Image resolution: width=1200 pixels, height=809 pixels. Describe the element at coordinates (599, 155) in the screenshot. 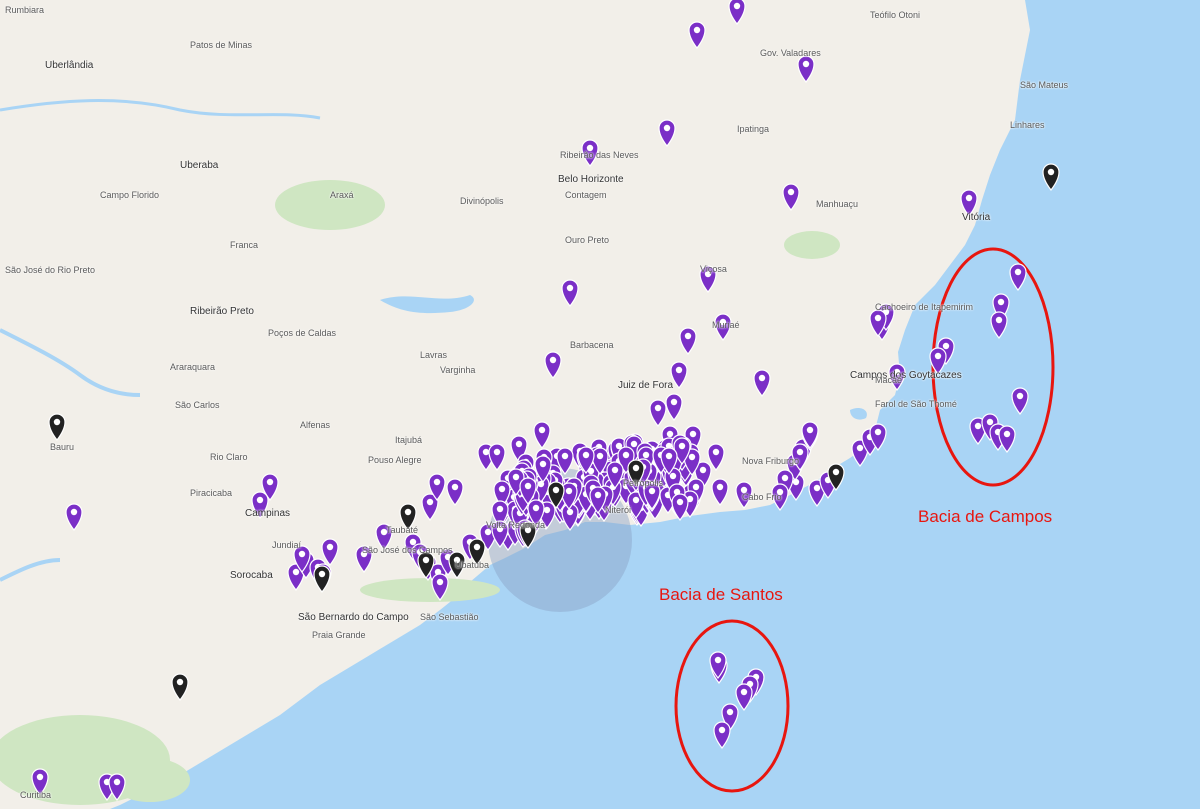

I see `place-label: Ribeirão das Neves` at that location.